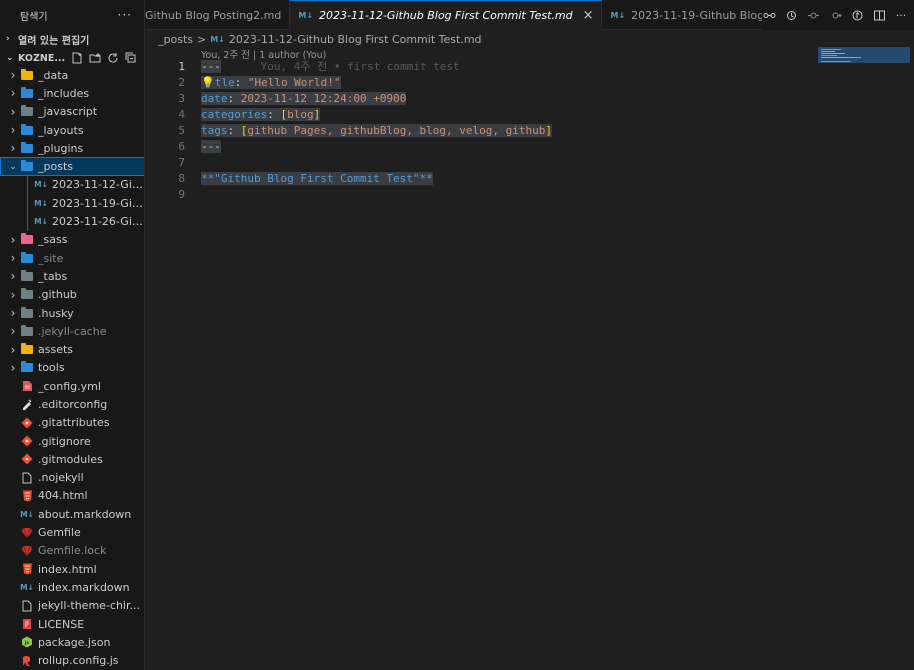 The image size is (914, 670). What do you see at coordinates (72, 295) in the screenshot?
I see `tree-item-github: › .github` at bounding box center [72, 295].